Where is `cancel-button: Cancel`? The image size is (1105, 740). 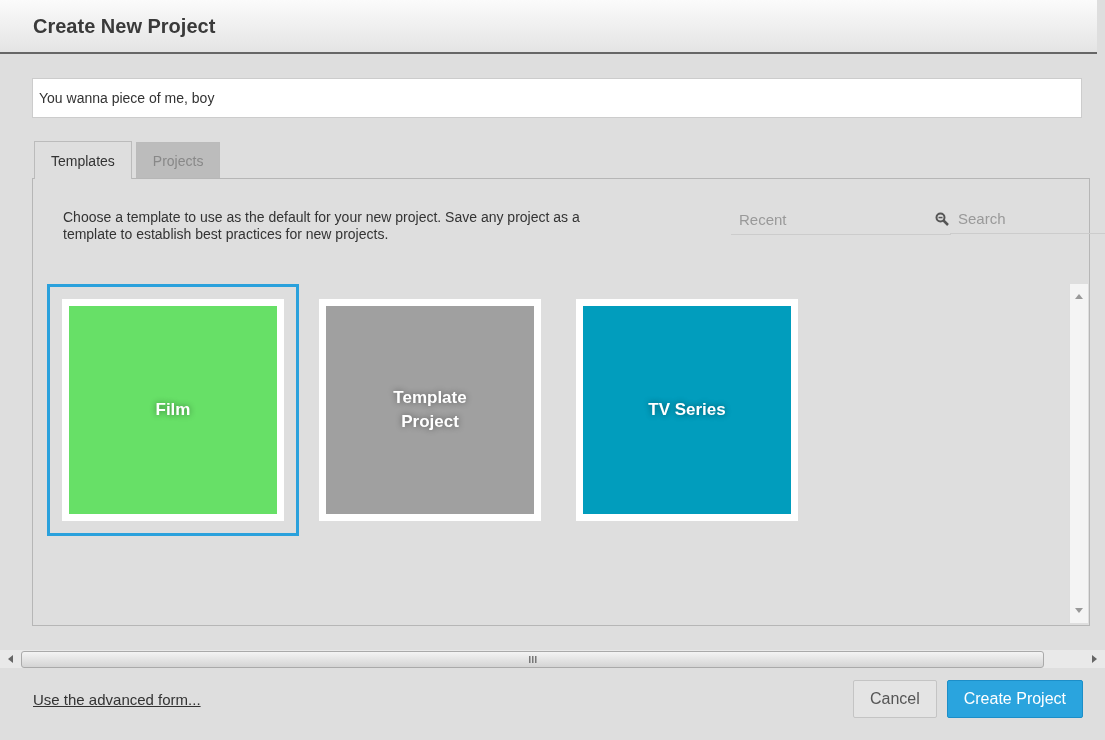 cancel-button: Cancel is located at coordinates (894, 699).